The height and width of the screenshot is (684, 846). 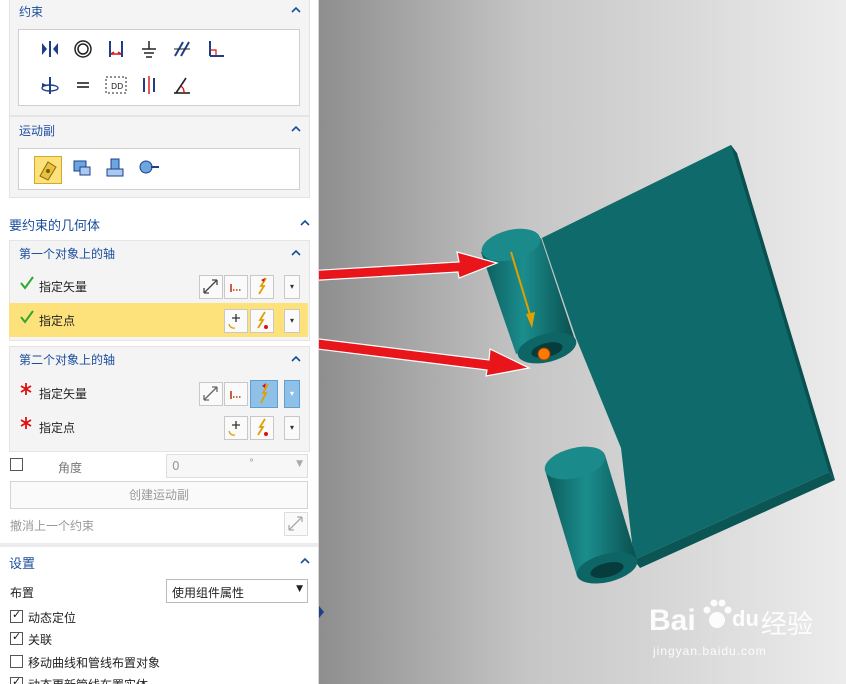 What do you see at coordinates (717, 616) in the screenshot?
I see `paw-icon` at bounding box center [717, 616].